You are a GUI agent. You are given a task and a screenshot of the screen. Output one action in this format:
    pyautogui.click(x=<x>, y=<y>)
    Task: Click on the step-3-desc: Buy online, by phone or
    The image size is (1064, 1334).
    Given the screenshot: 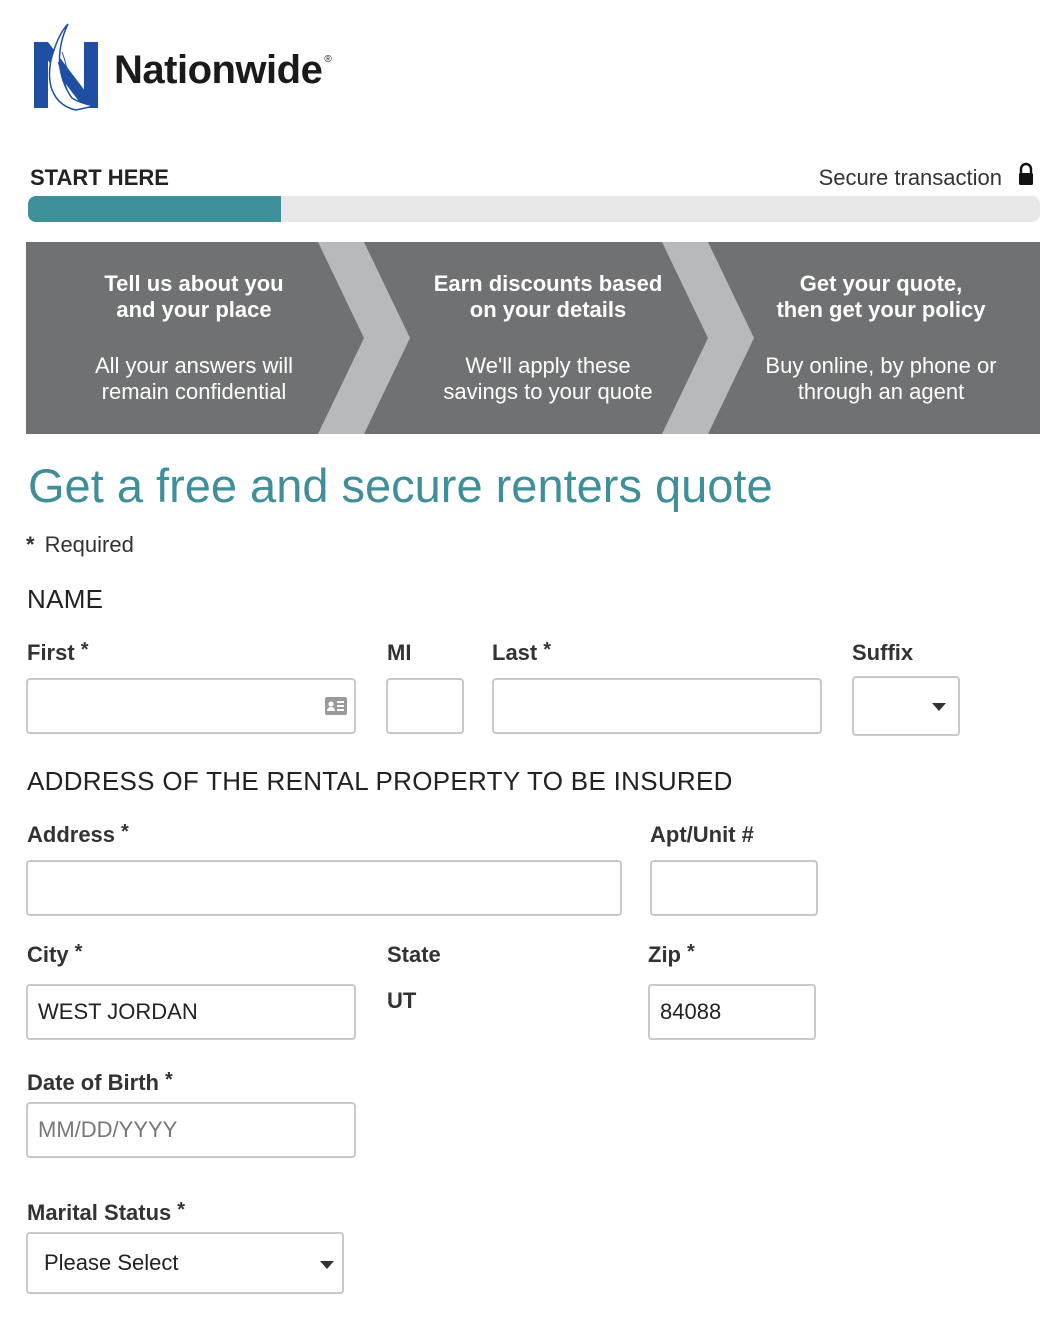 What is the action you would take?
    pyautogui.click(x=881, y=365)
    